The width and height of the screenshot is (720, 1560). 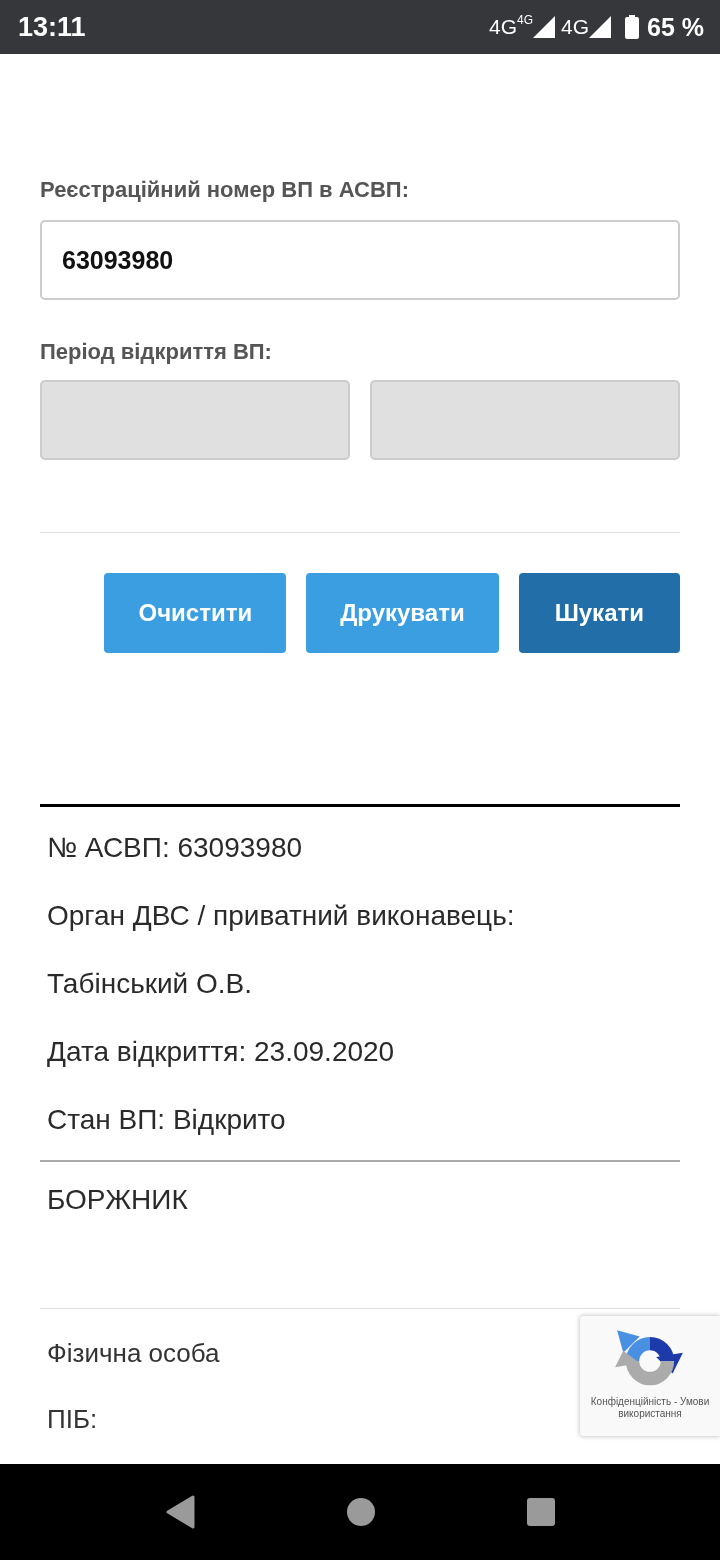 What do you see at coordinates (632, 27) in the screenshot?
I see `battery-icon` at bounding box center [632, 27].